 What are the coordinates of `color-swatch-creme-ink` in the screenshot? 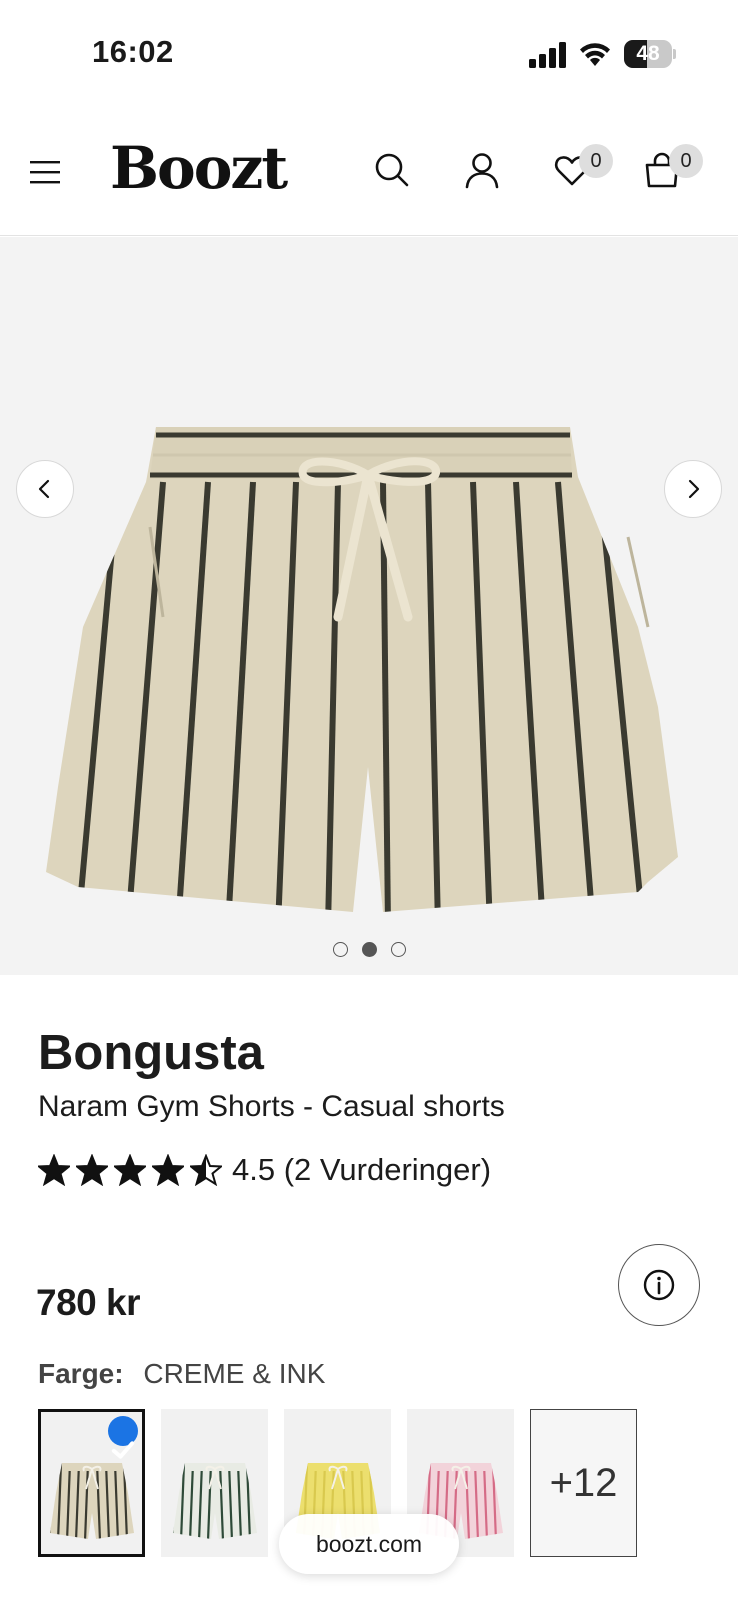 It's located at (91, 1483).